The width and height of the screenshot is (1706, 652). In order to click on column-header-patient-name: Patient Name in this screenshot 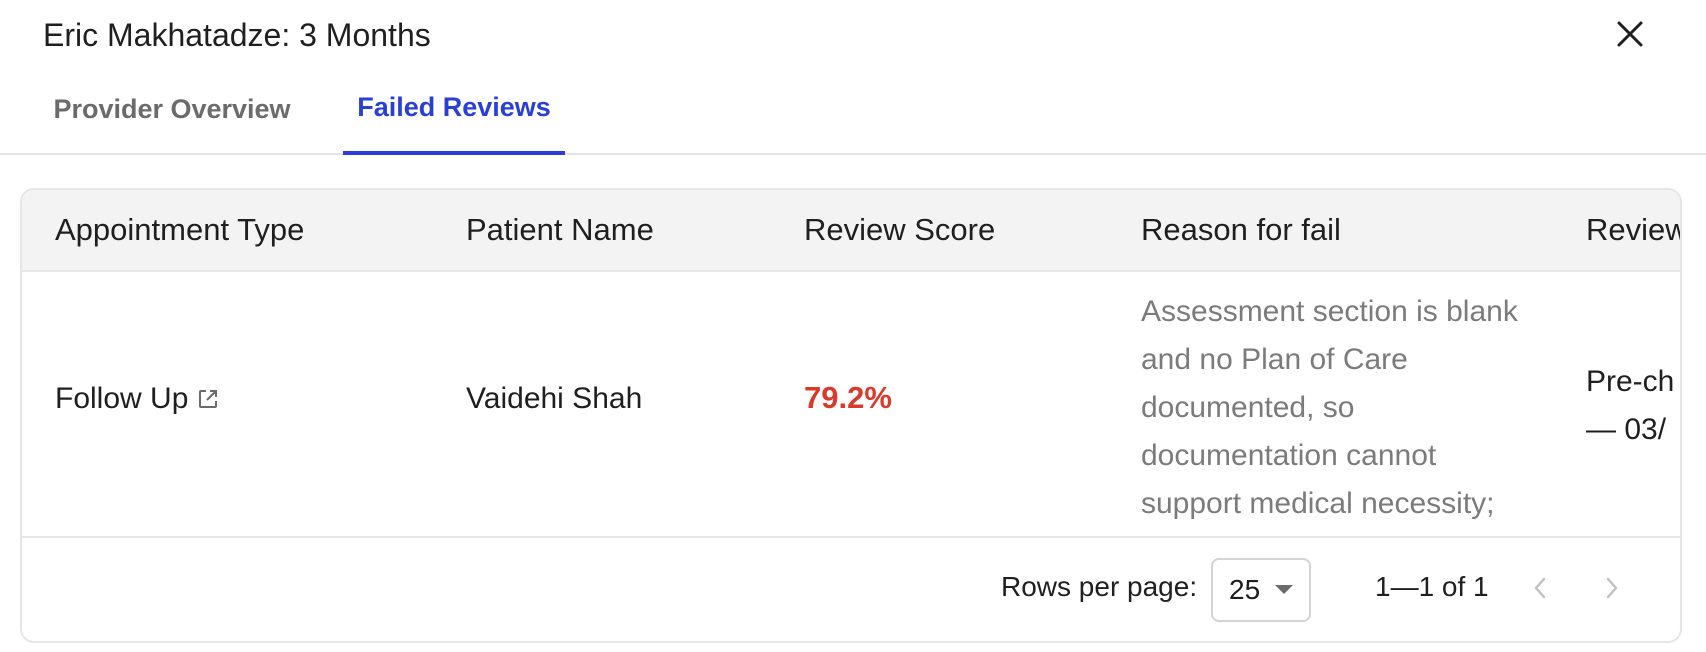, I will do `click(560, 230)`.